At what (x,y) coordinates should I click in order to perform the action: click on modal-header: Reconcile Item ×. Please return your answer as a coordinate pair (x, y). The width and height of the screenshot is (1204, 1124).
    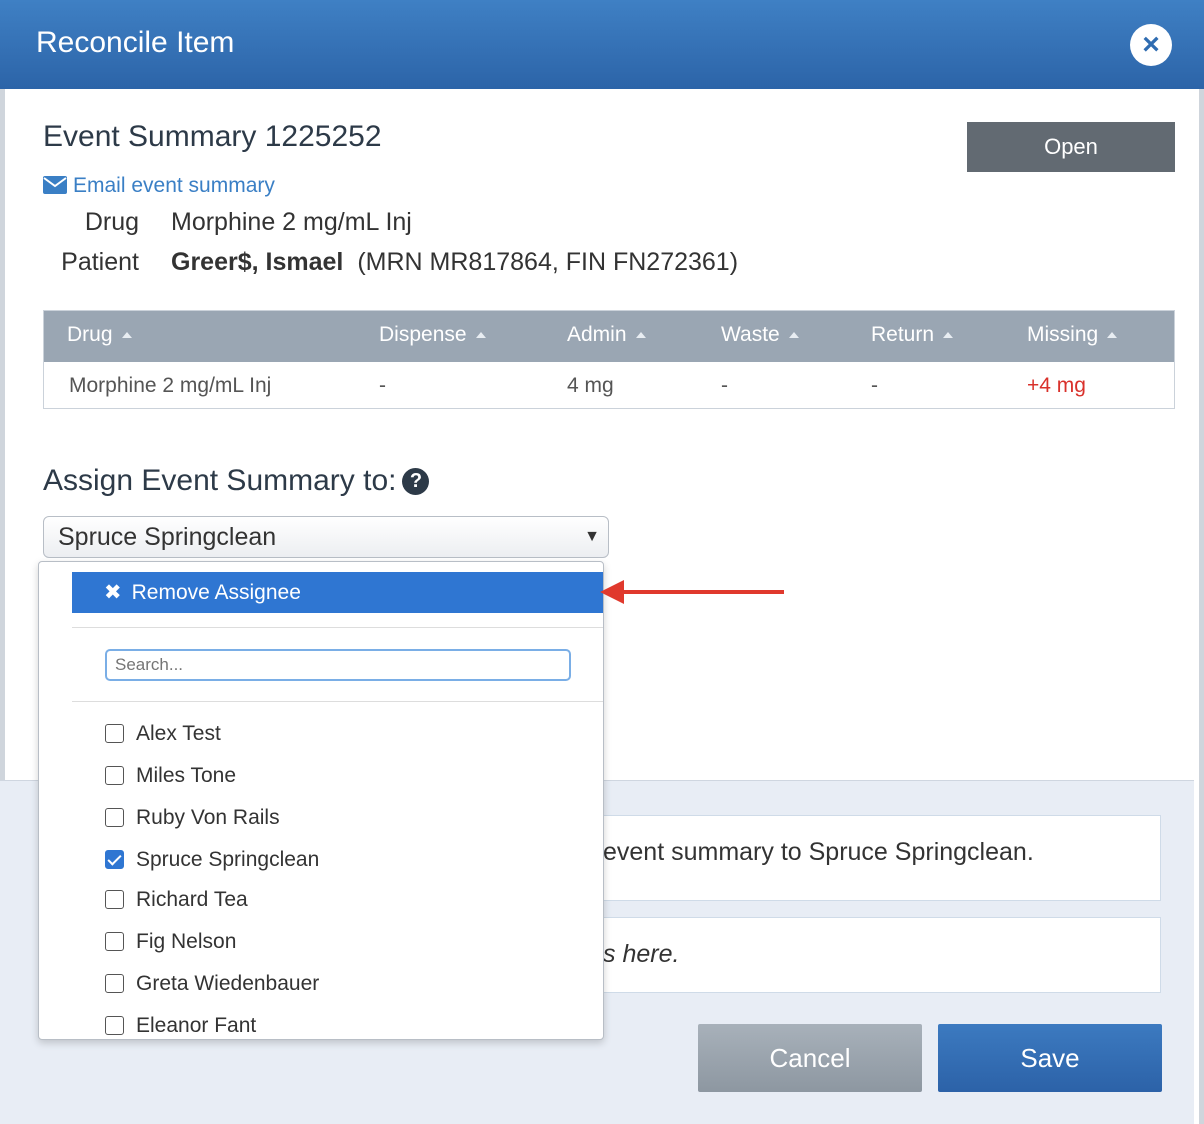
    Looking at the image, I should click on (602, 44).